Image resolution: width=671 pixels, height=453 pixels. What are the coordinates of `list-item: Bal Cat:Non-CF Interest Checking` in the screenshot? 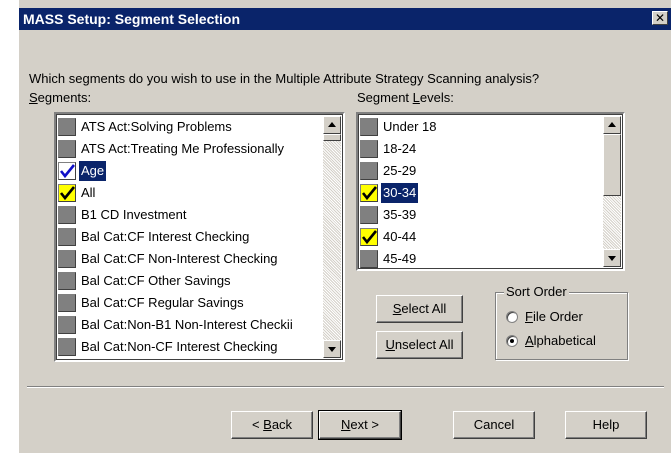 It's located at (190, 347).